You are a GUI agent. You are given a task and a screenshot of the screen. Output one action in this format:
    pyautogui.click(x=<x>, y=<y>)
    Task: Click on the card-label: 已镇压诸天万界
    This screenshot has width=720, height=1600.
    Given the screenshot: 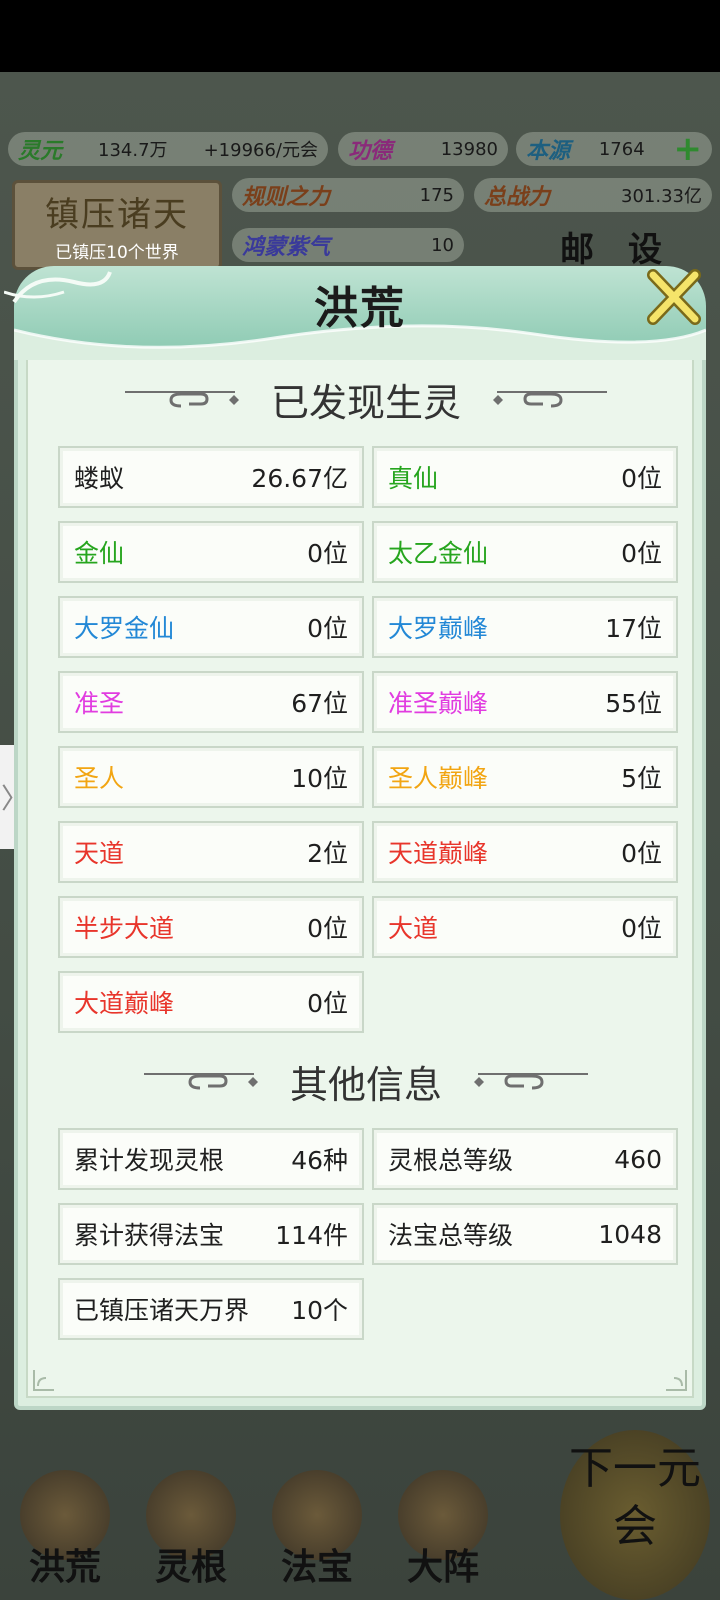 What is the action you would take?
    pyautogui.click(x=162, y=1310)
    